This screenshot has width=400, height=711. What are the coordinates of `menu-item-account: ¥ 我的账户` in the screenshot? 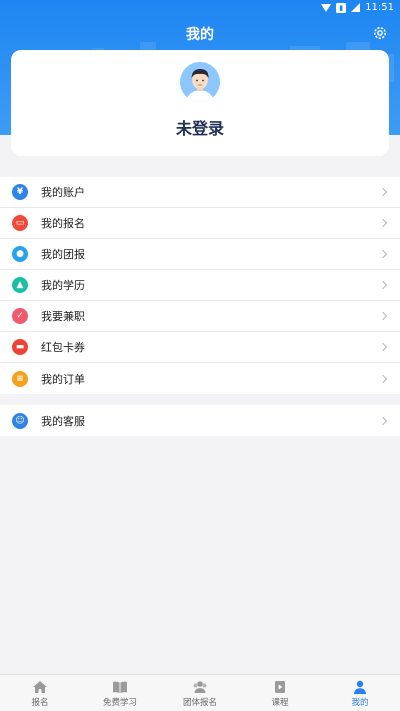 It's located at (200, 192).